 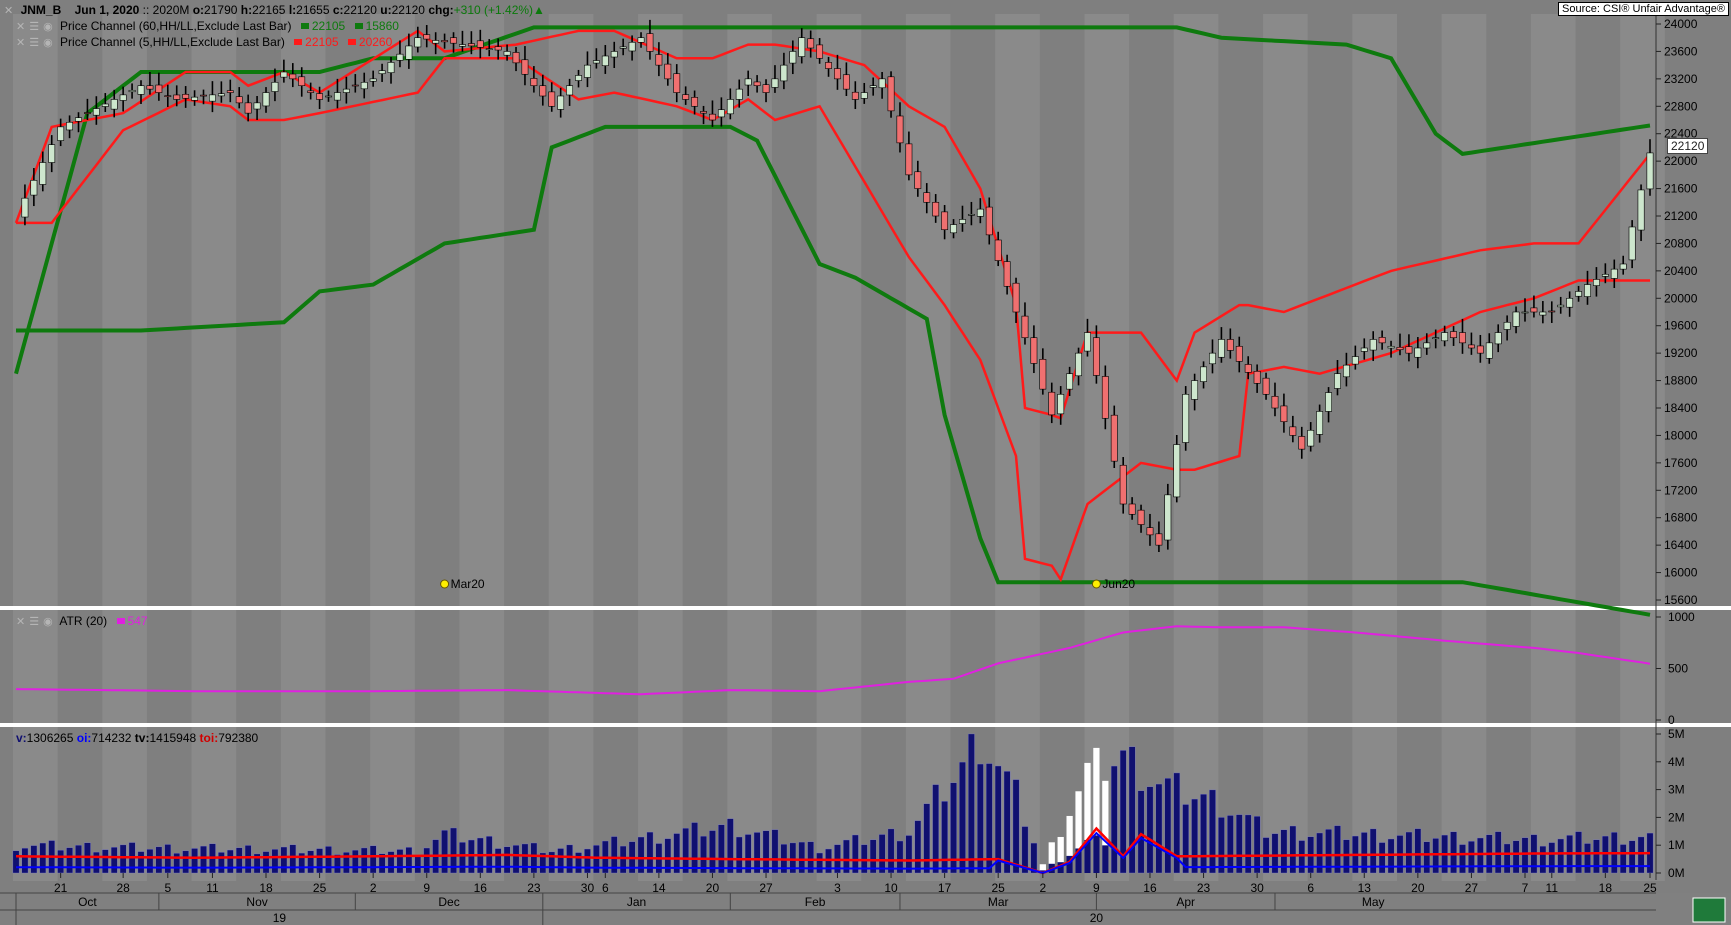 What do you see at coordinates (209, 738) in the screenshot?
I see `toi-label: toi:` at bounding box center [209, 738].